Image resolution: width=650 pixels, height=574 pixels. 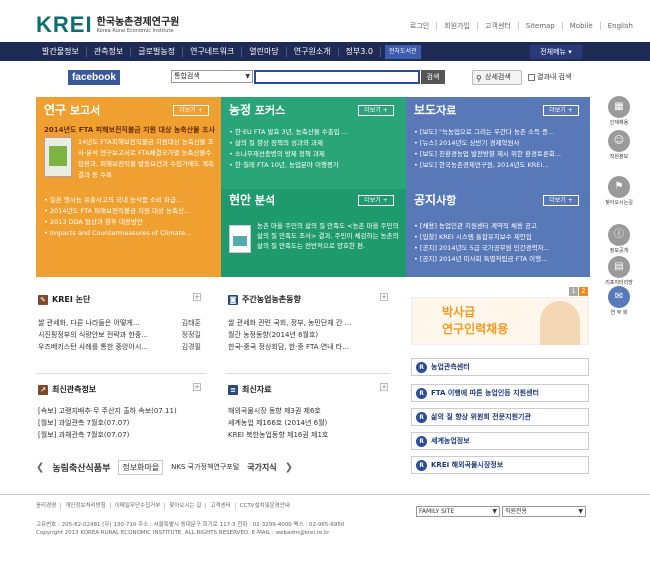 What do you see at coordinates (497, 26) in the screenshot?
I see `customer-center-link: 고객센터` at bounding box center [497, 26].